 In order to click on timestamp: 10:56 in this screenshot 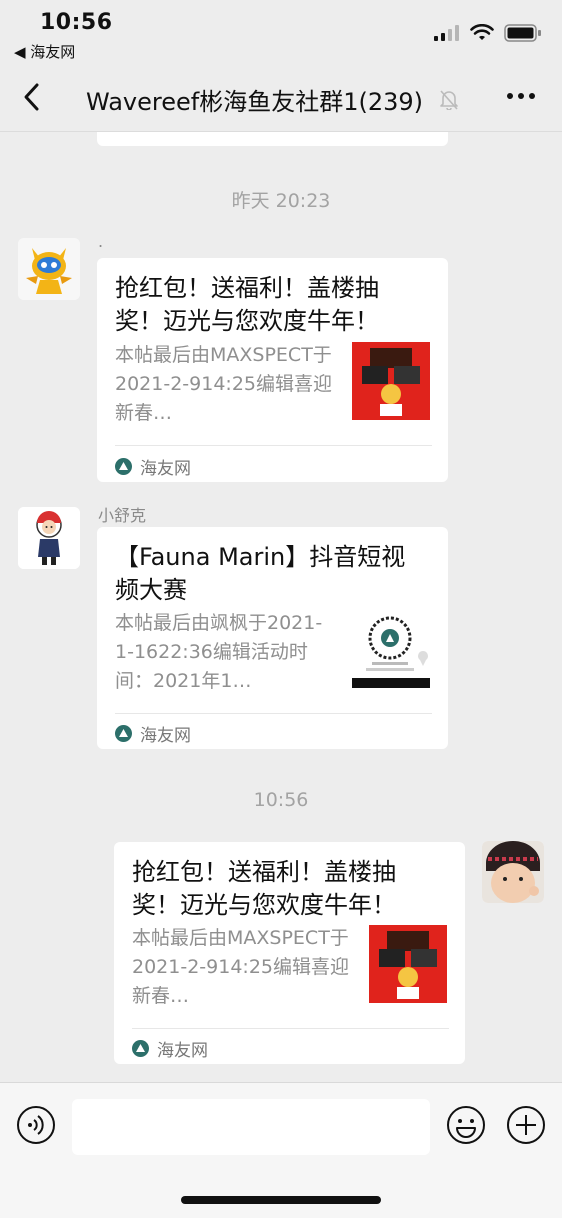, I will do `click(281, 800)`.